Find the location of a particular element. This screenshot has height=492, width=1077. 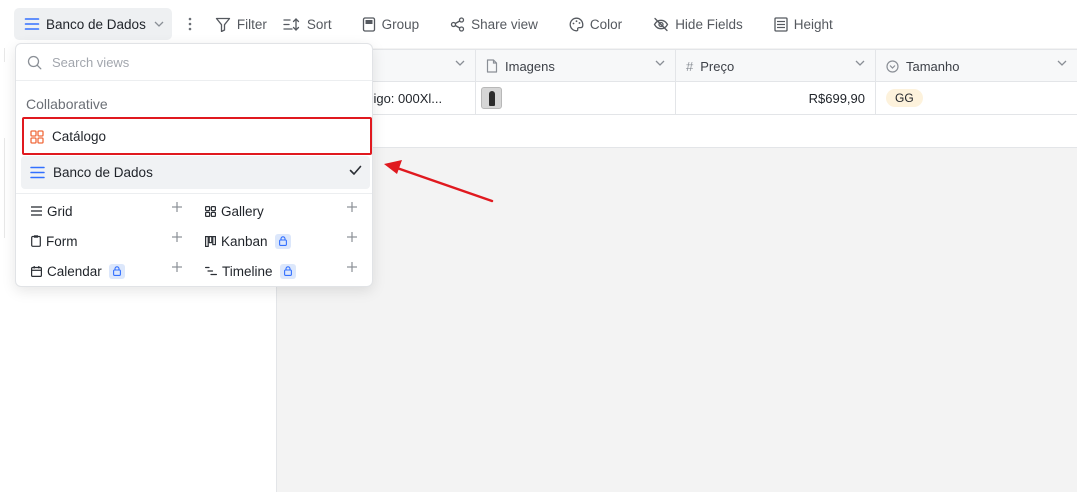

row-height-icon is located at coordinates (781, 24).